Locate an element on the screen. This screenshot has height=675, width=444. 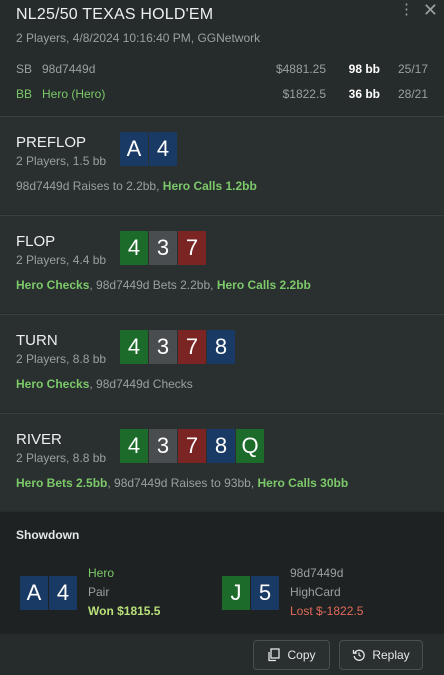
board-cards: A4 is located at coordinates (148, 149).